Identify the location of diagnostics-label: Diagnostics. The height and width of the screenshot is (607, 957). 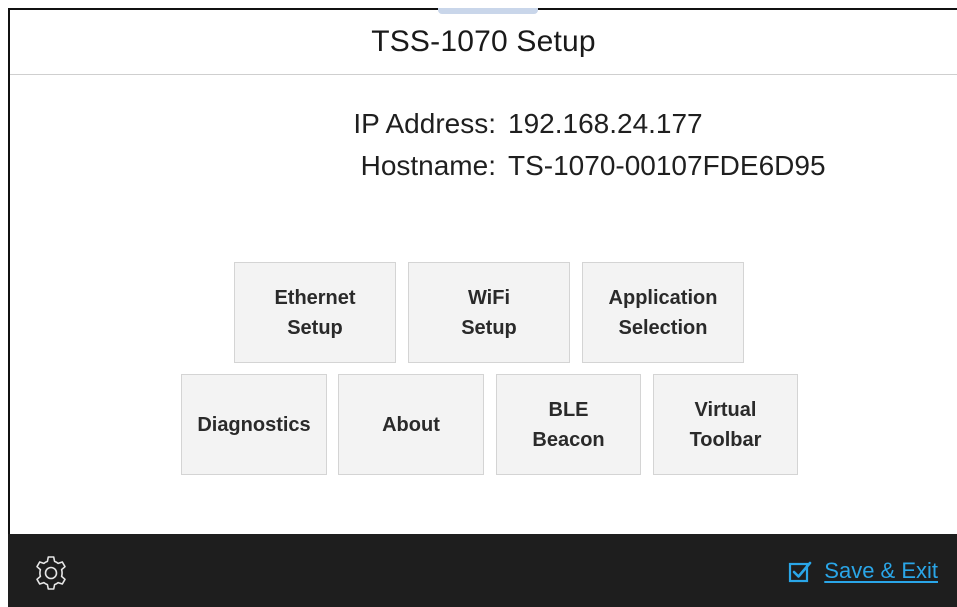
(254, 424).